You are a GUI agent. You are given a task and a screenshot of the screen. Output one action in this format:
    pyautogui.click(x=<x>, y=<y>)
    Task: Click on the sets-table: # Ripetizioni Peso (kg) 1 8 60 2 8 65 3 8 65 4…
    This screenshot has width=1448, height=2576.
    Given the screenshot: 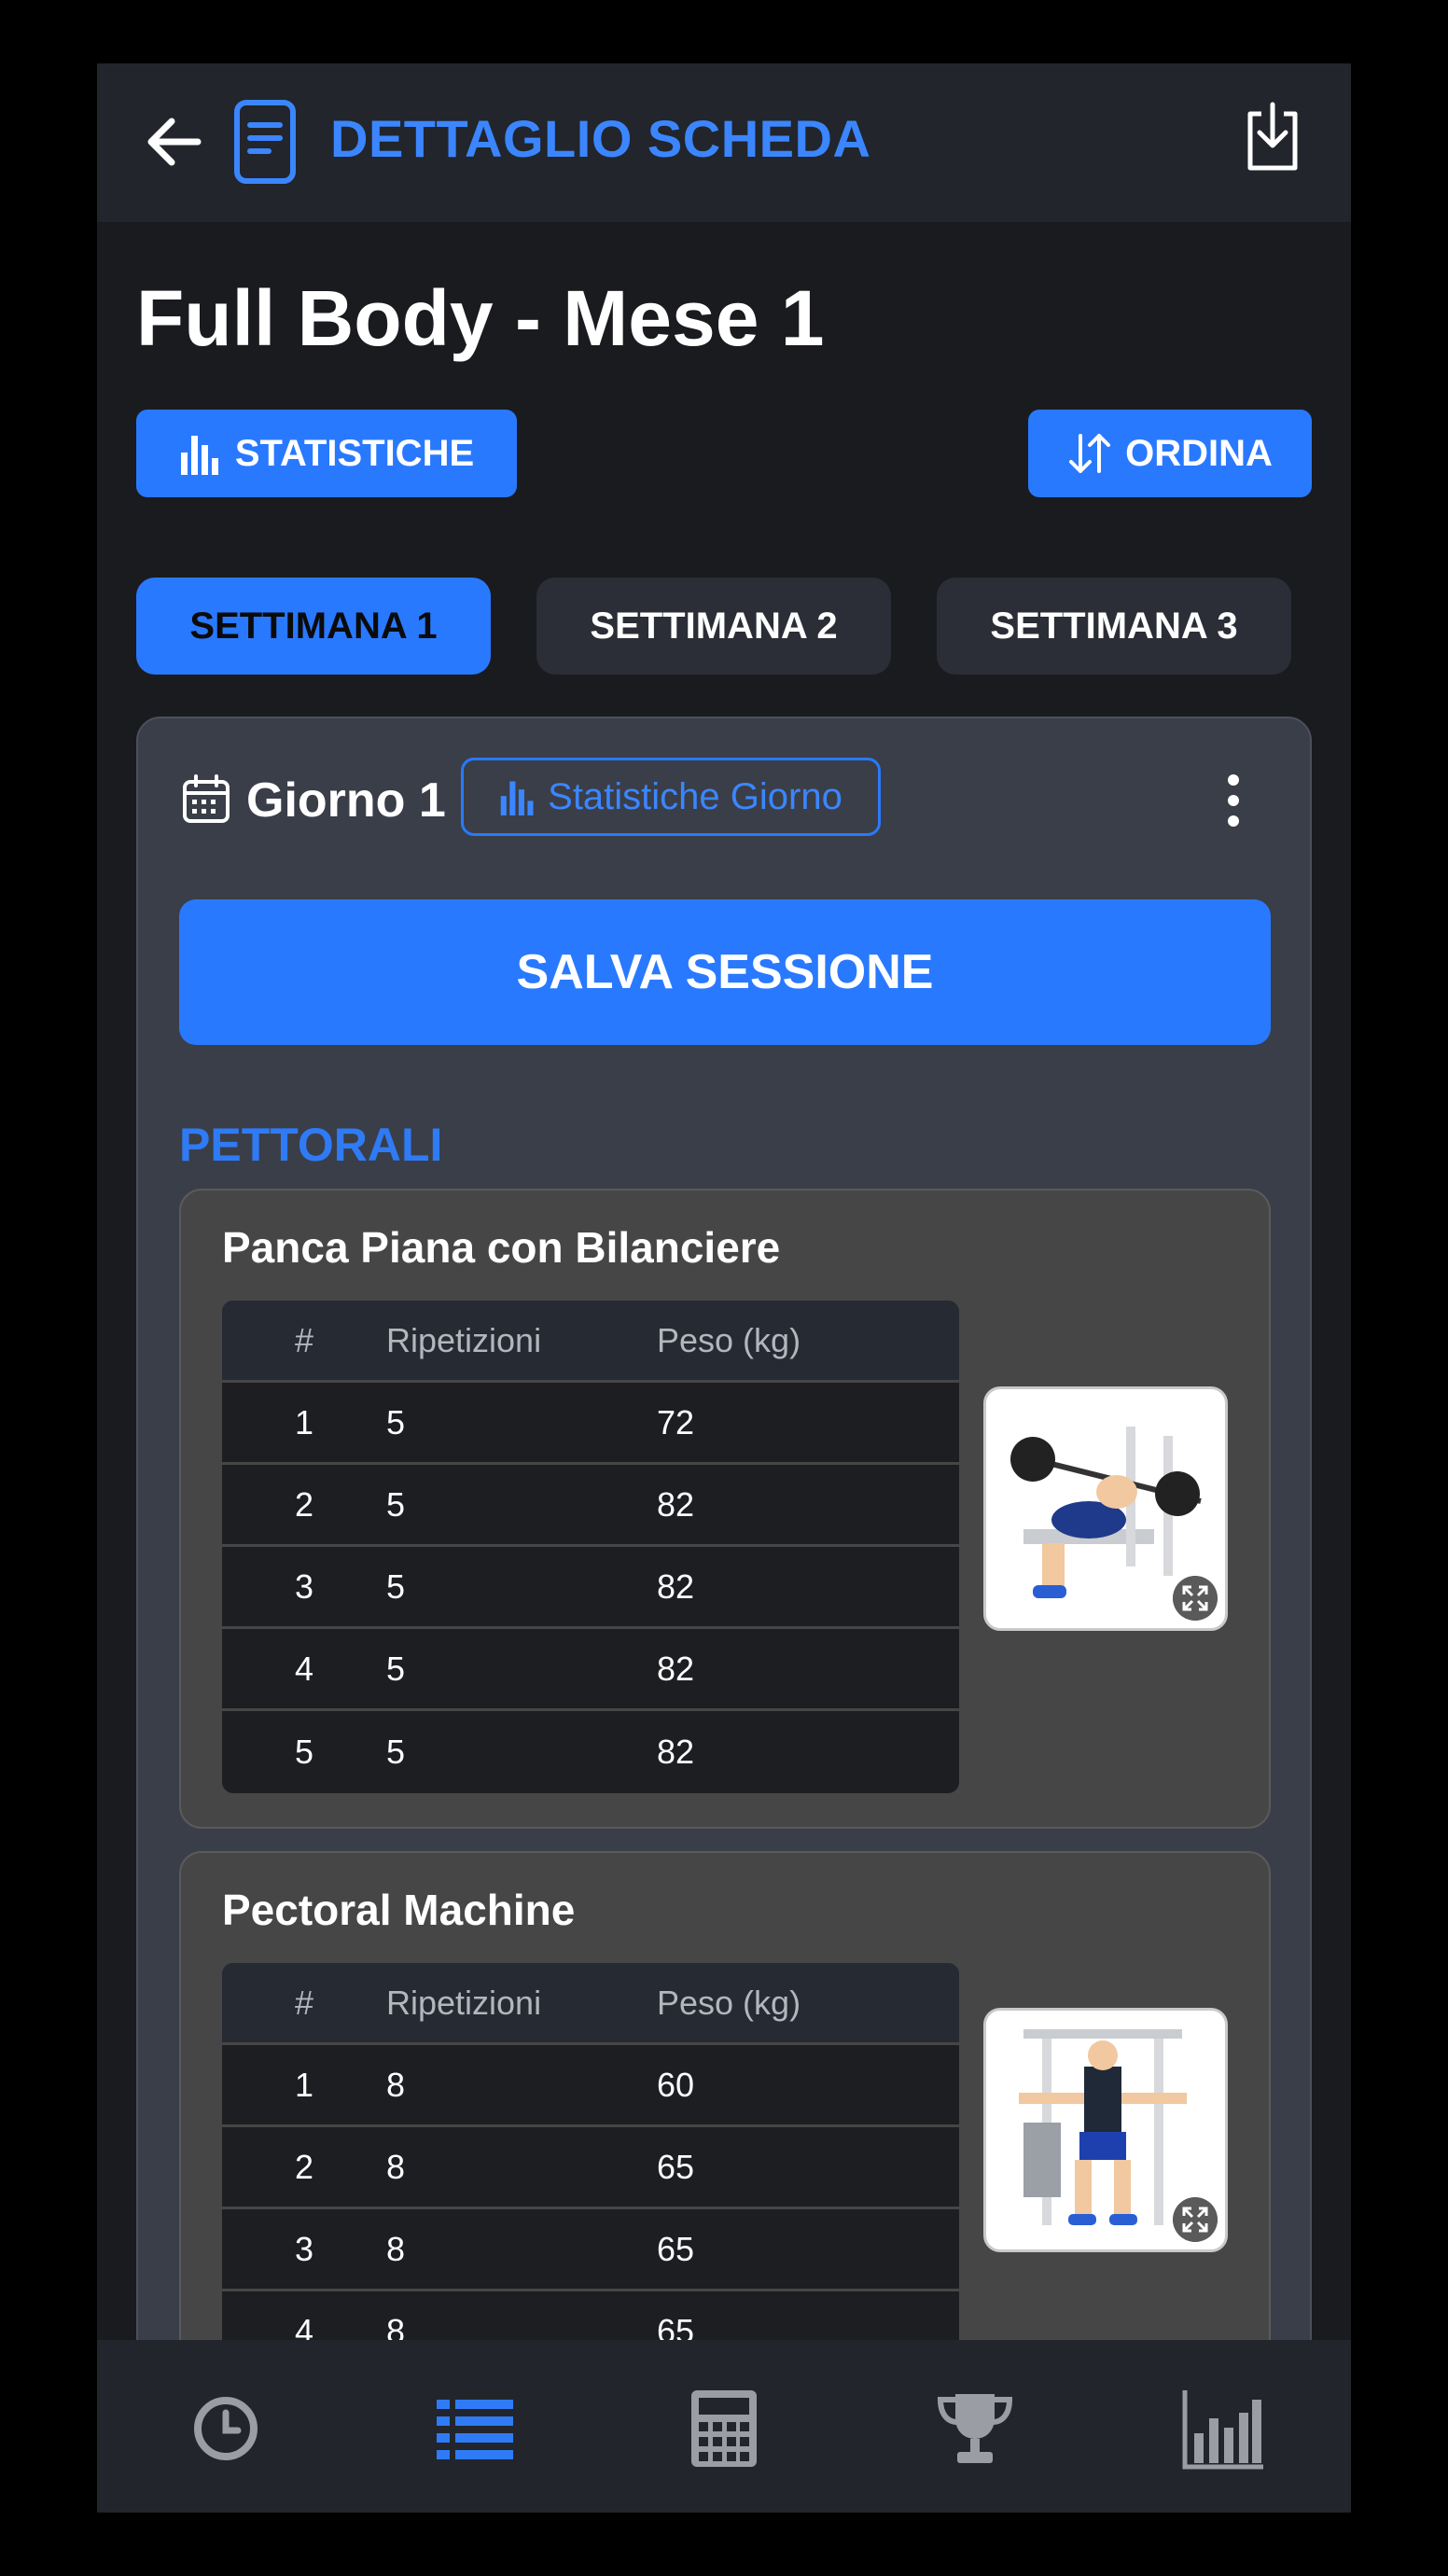 What is the action you would take?
    pyautogui.click(x=590, y=2168)
    